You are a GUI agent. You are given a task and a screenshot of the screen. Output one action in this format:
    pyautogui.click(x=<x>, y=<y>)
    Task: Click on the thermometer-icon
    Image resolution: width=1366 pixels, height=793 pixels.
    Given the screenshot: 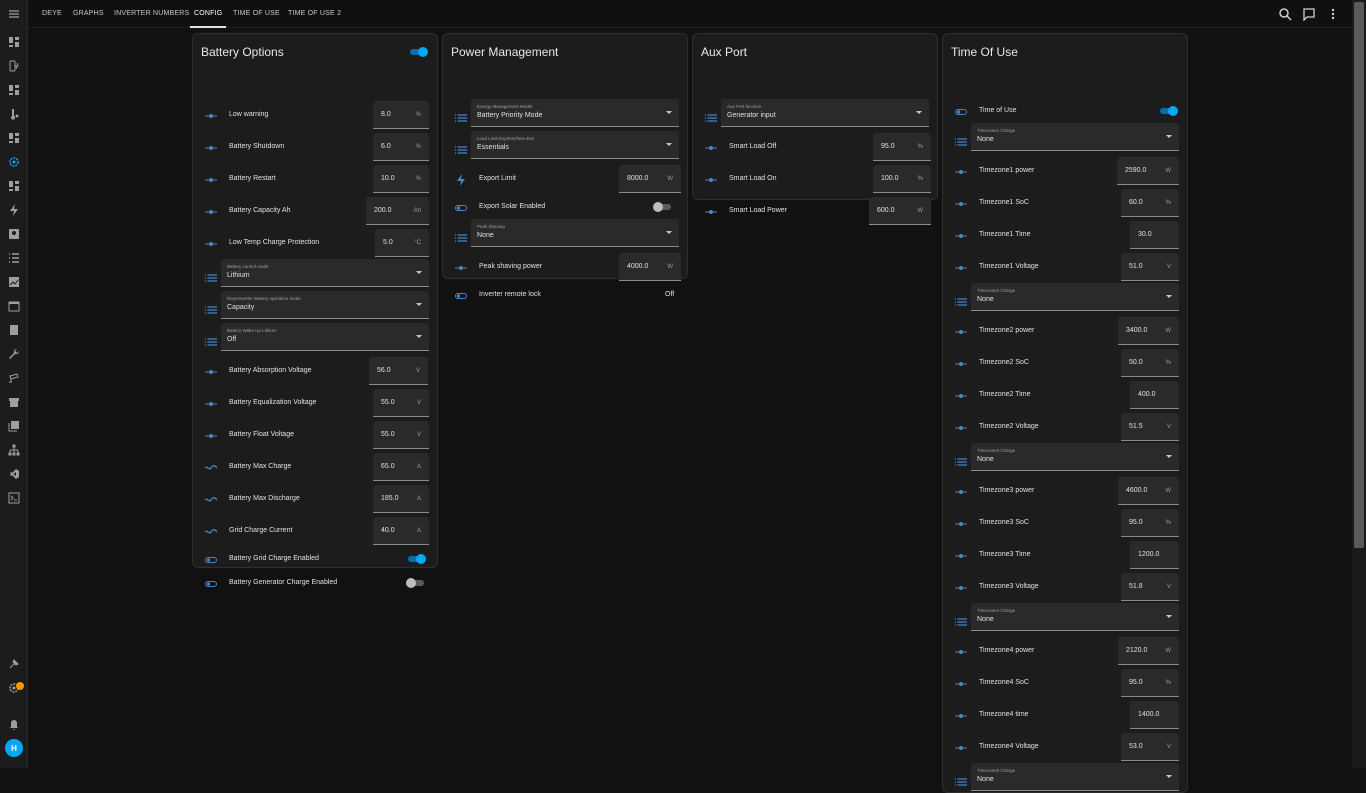 What is the action you would take?
    pyautogui.click(x=14, y=114)
    